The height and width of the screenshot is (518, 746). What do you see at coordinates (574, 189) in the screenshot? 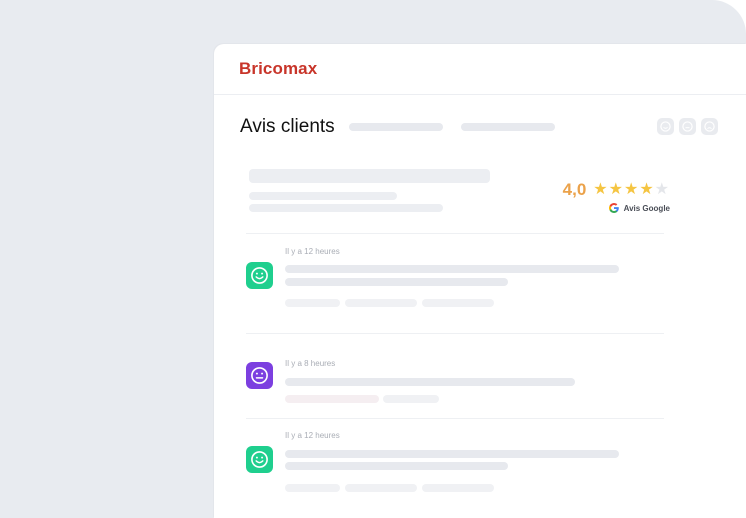
I see `rating-score: 4,0` at bounding box center [574, 189].